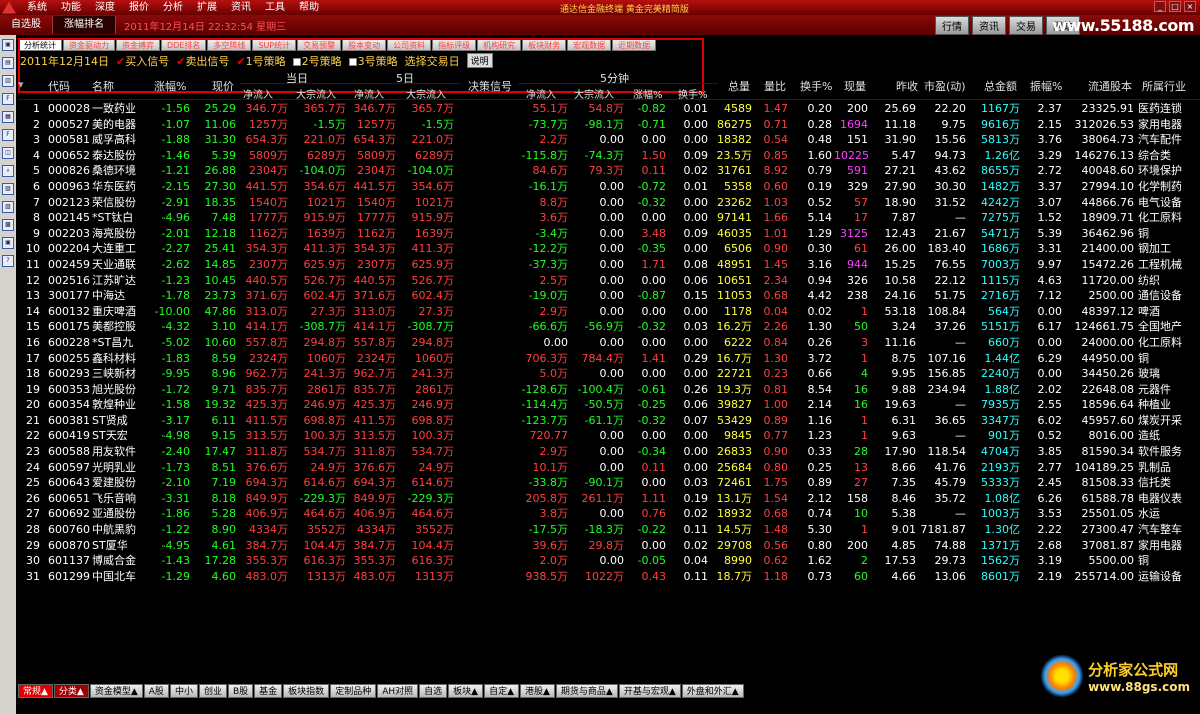 Image resolution: width=1200 pixels, height=714 pixels. I want to click on check-strategy-3: 3号策略, so click(373, 61).